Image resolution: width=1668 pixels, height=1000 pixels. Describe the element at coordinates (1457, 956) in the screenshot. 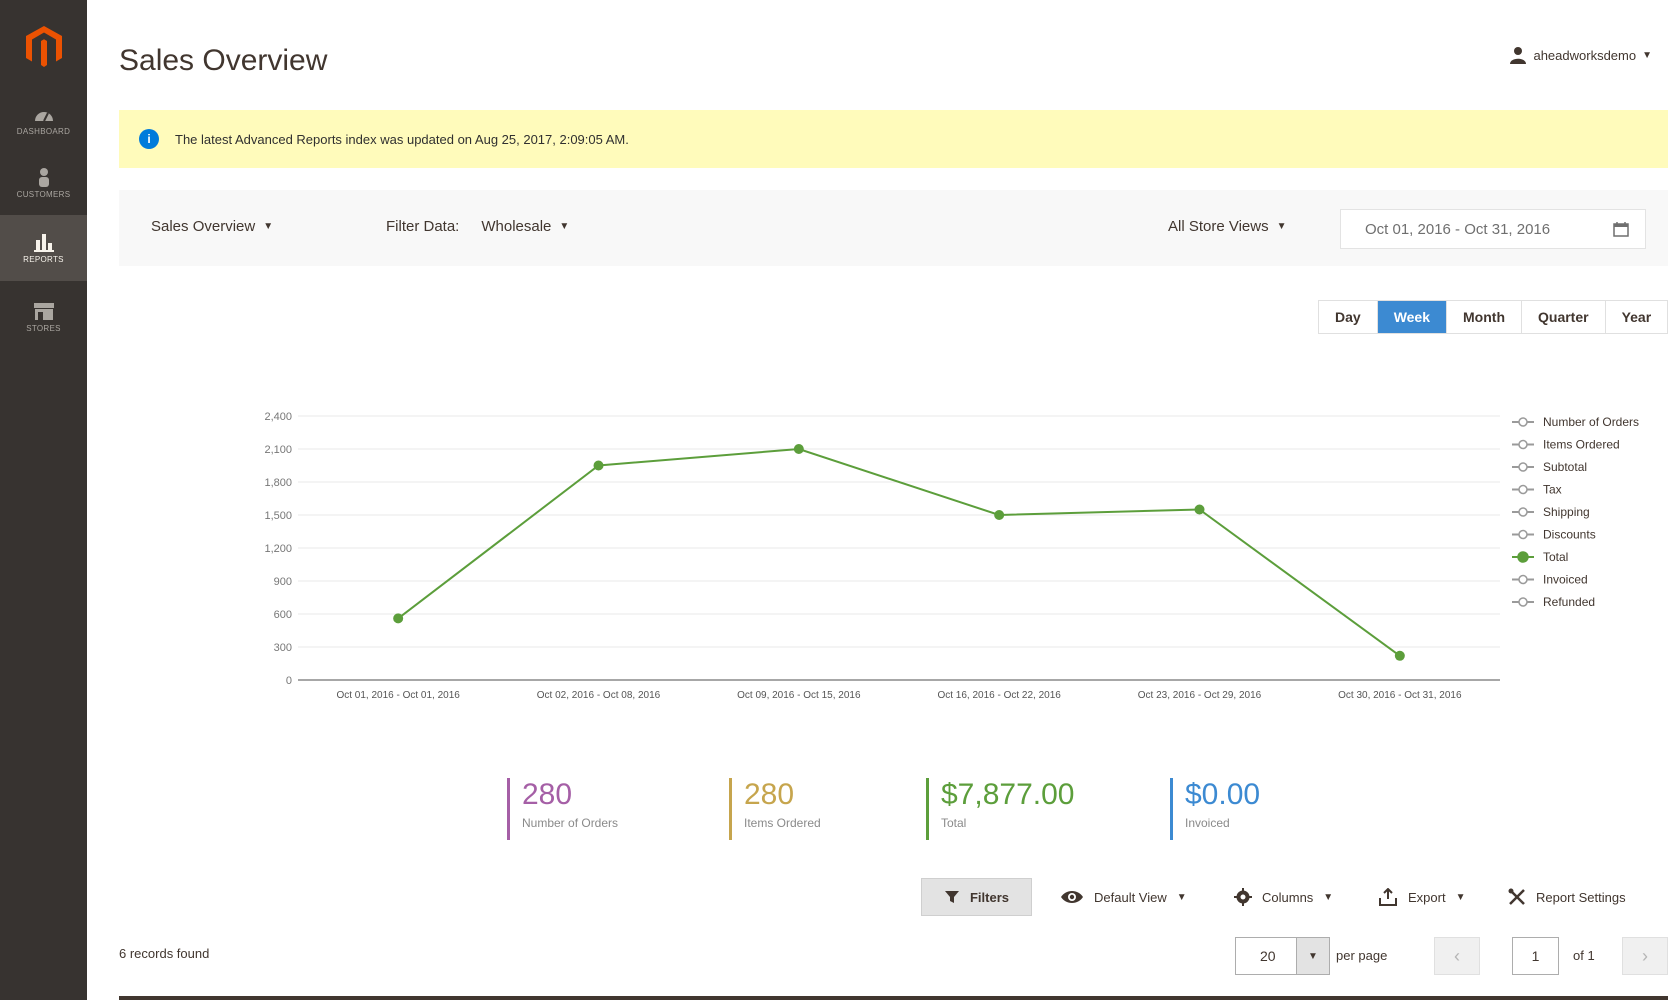

I see `previous-page-button: ‹` at that location.